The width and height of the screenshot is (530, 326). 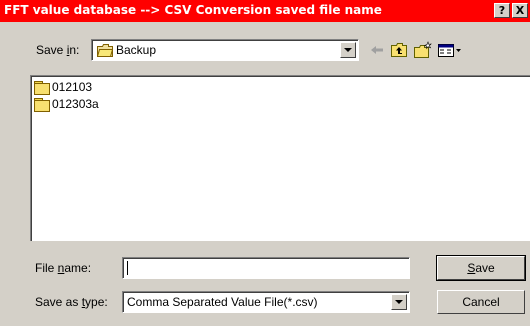 I want to click on save-as-type-dropdown: Comma Separated Value File(*.csv), so click(x=266, y=302).